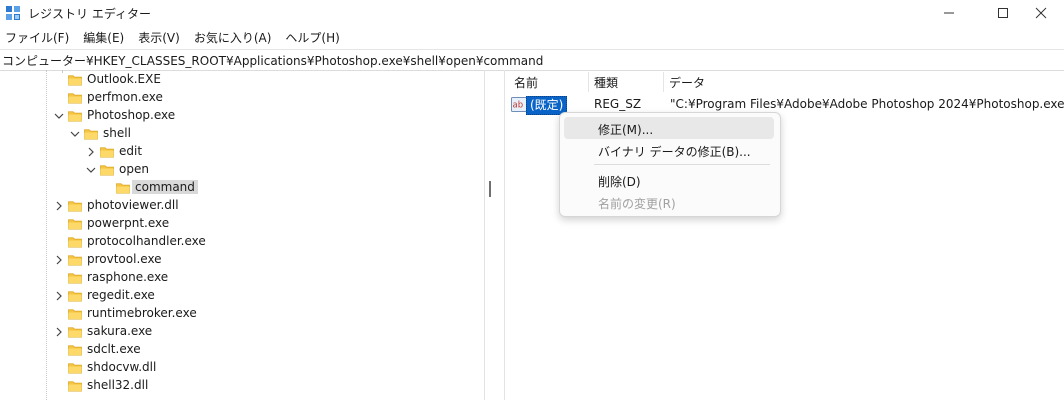  I want to click on string-value-icon: ab, so click(519, 104).